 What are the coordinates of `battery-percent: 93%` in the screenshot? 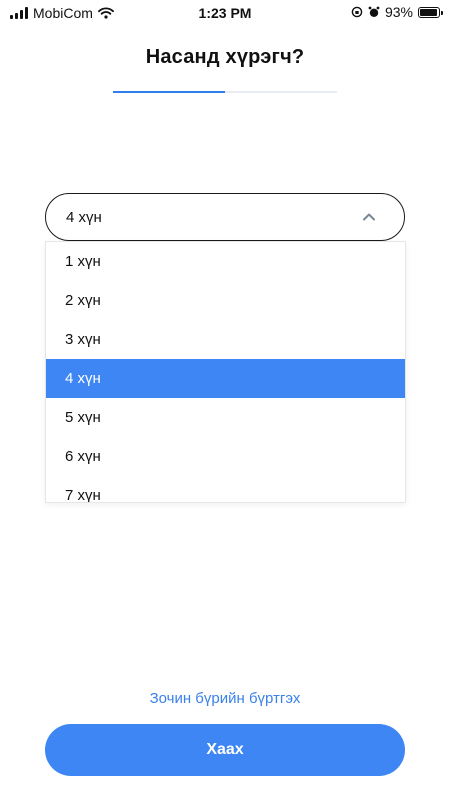 It's located at (398, 12).